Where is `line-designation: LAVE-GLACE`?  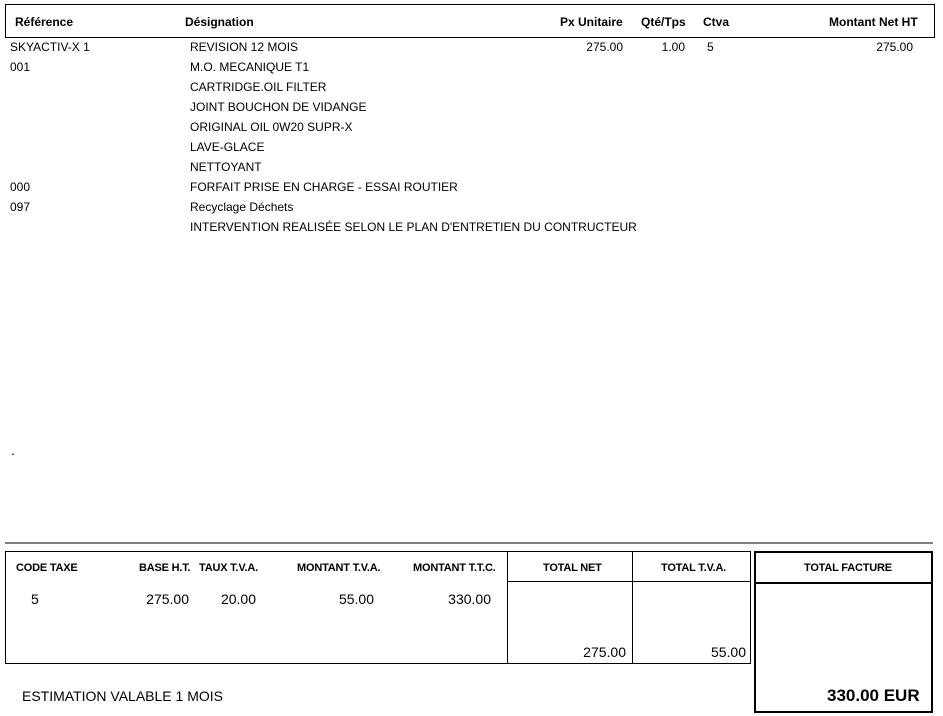
line-designation: LAVE-GLACE is located at coordinates (227, 147).